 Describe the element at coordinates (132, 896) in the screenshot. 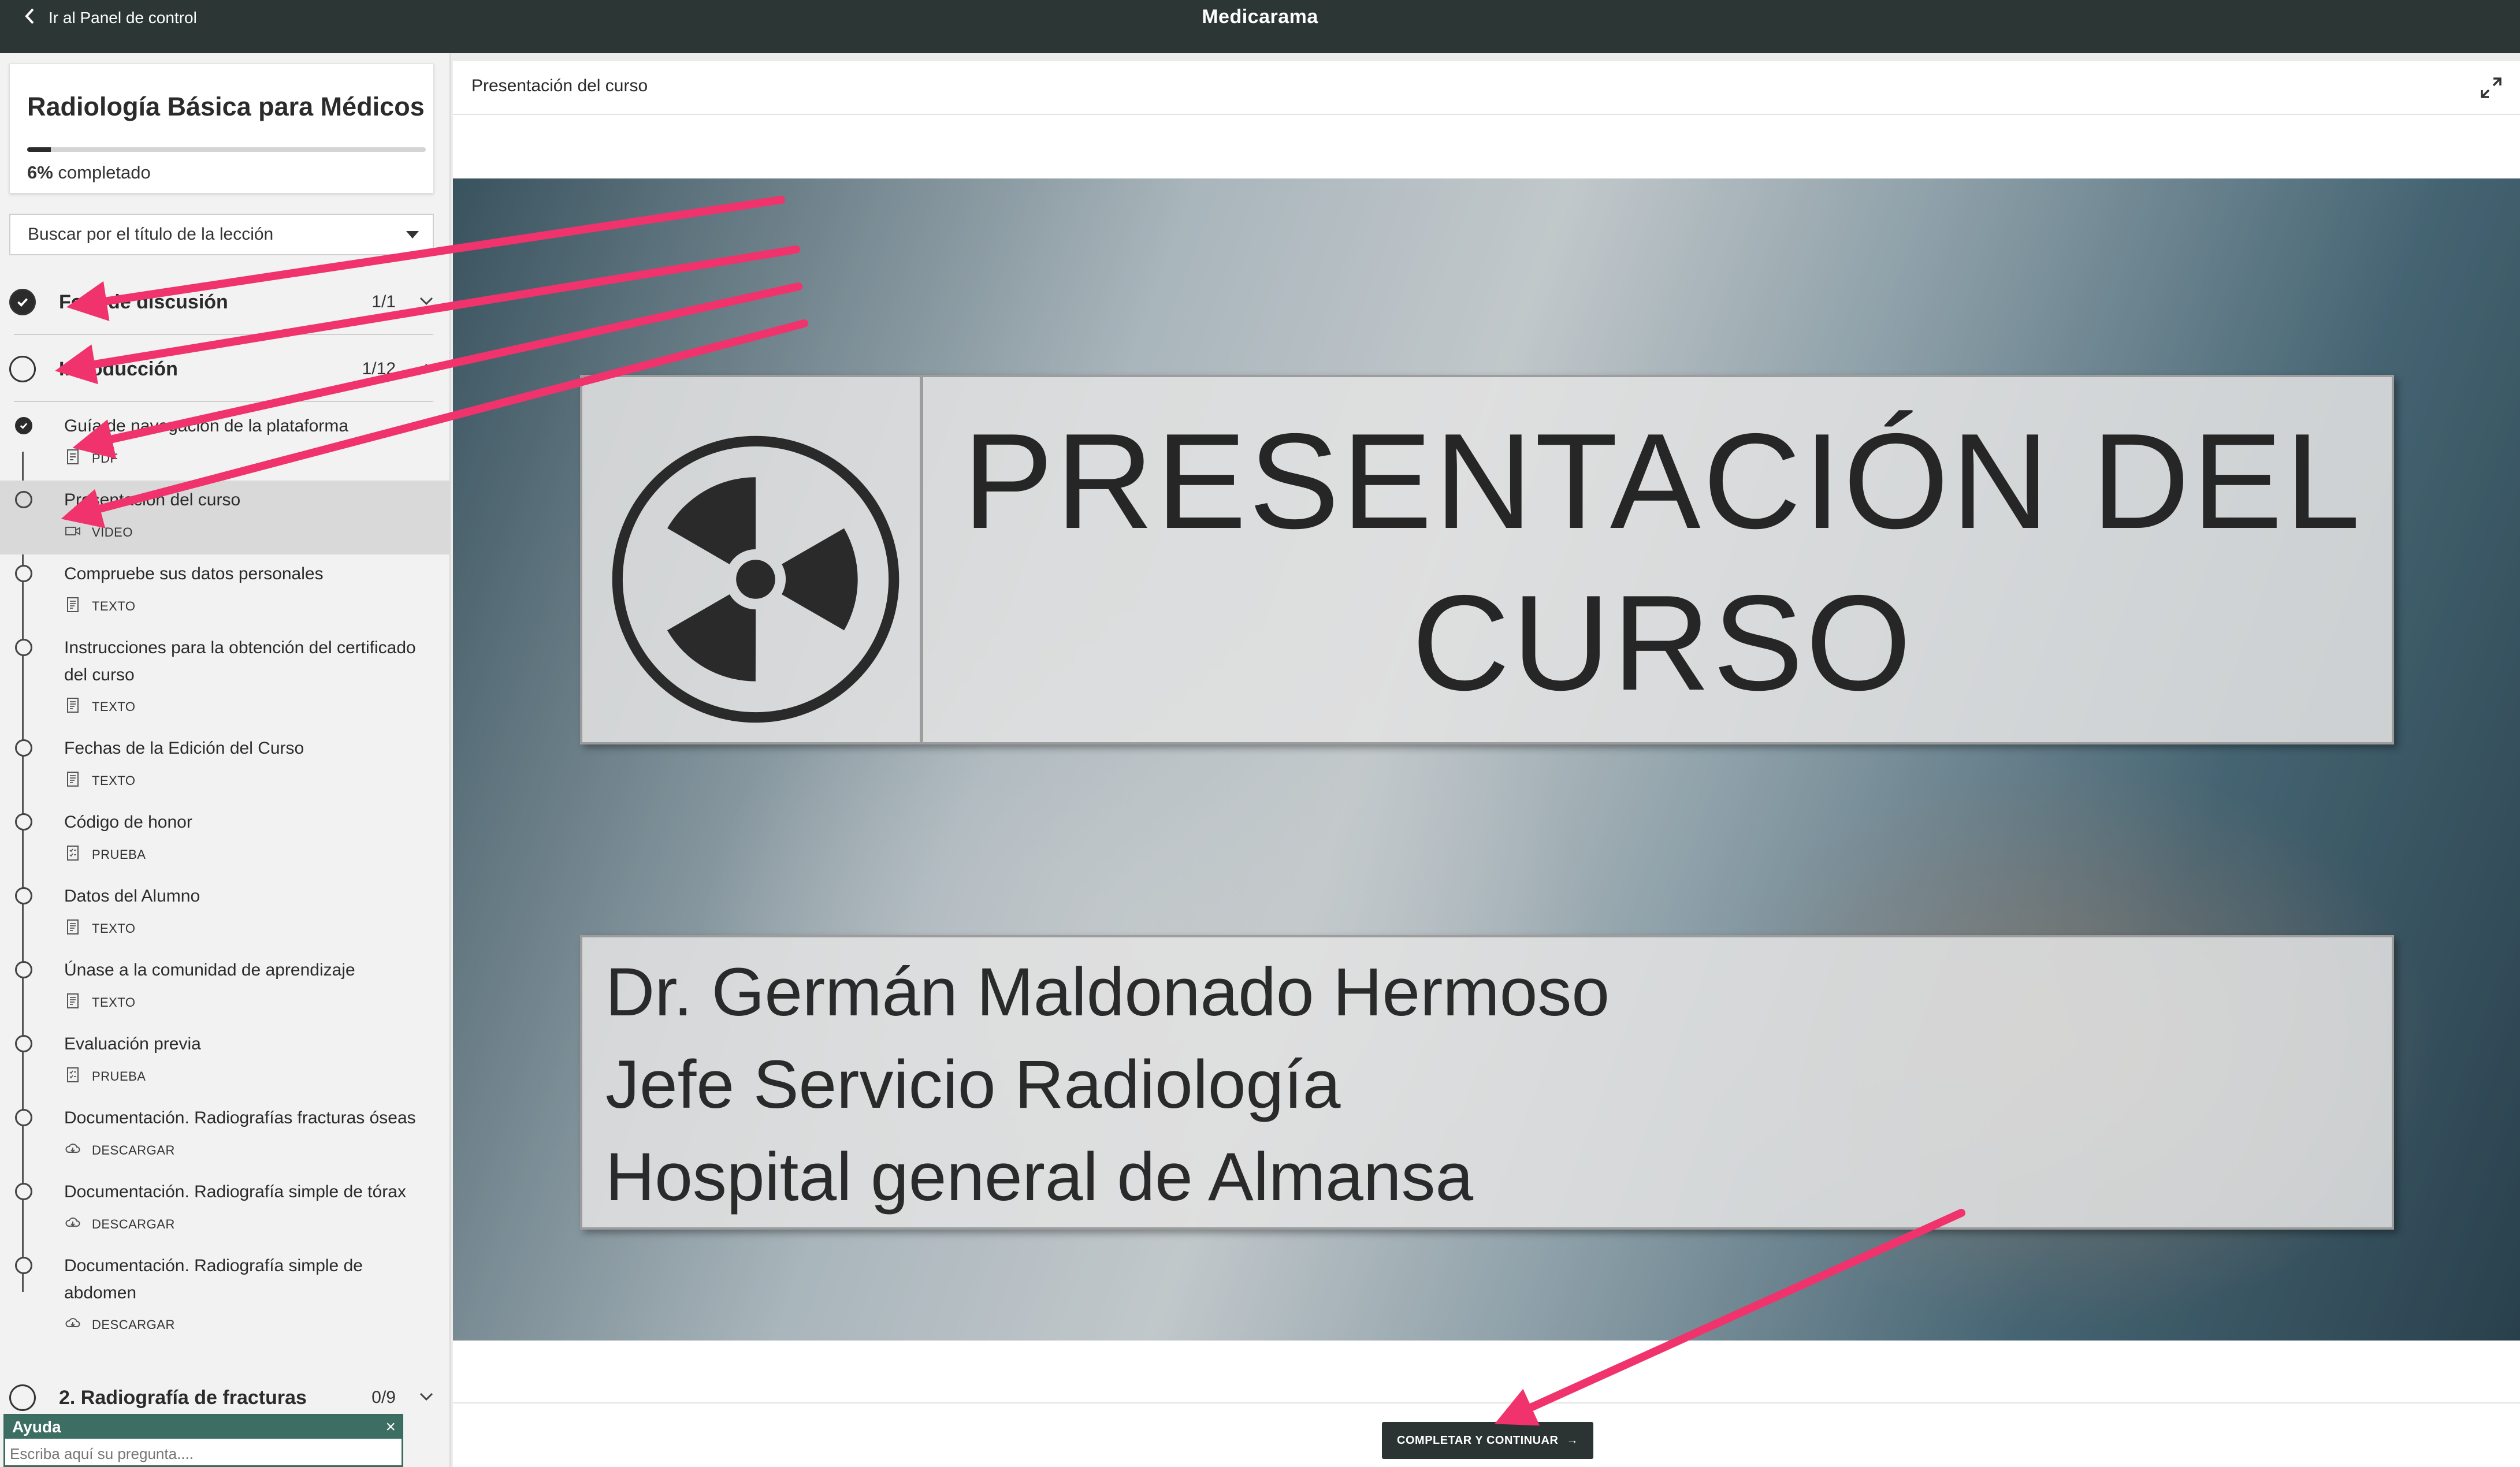

I see `lesson-title: Datos del Alumno` at that location.